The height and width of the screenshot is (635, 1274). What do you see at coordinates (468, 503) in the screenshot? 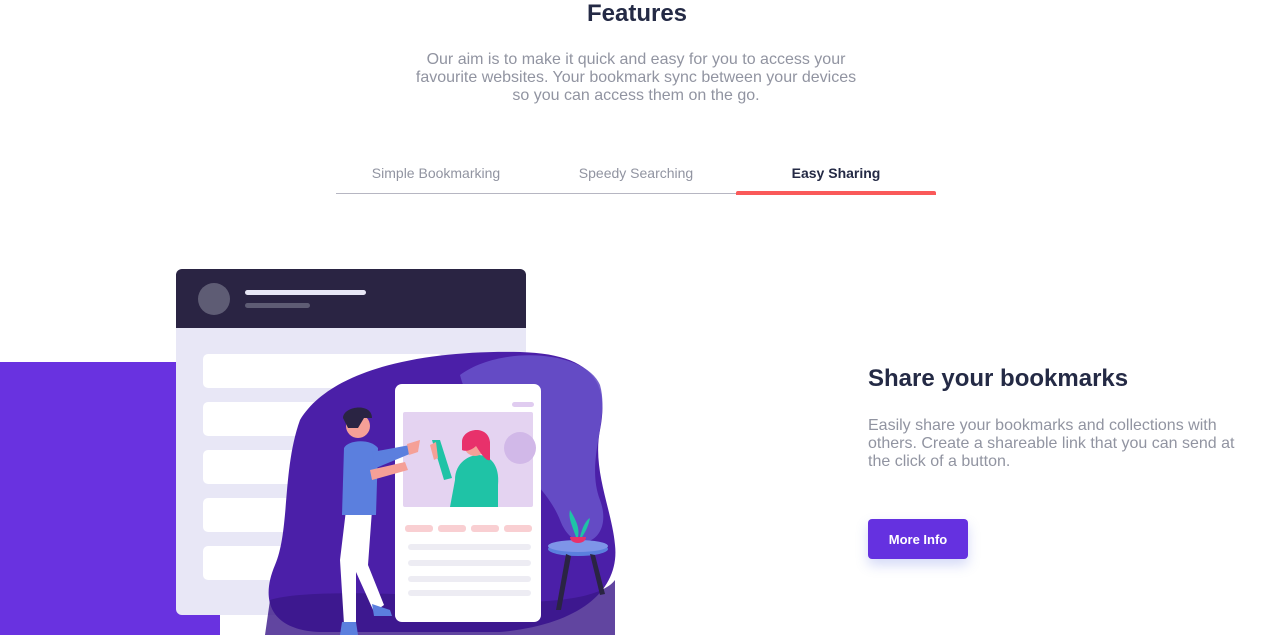
I see `phone-graphic` at bounding box center [468, 503].